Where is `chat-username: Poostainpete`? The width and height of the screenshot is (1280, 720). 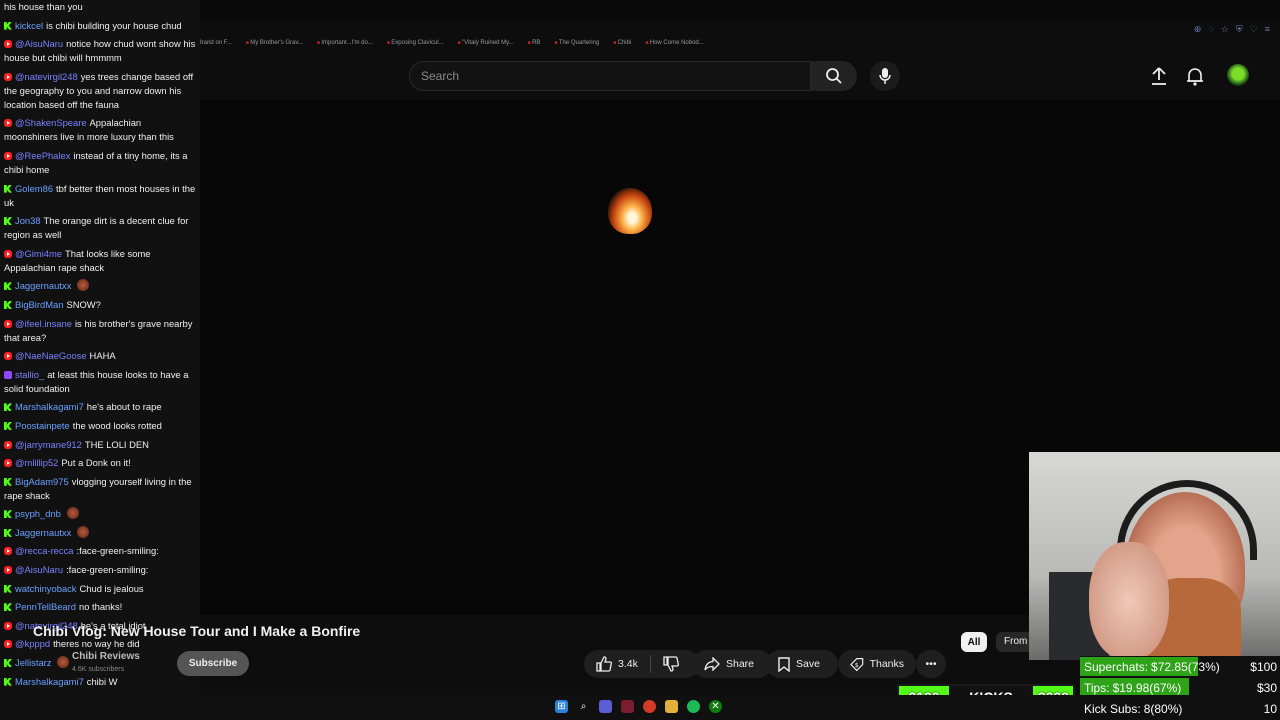
chat-username: Poostainpete is located at coordinates (42, 425).